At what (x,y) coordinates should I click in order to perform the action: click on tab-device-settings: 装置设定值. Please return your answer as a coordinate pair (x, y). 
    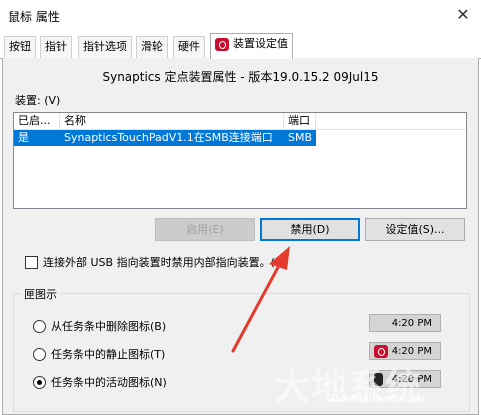
    Looking at the image, I should click on (251, 46).